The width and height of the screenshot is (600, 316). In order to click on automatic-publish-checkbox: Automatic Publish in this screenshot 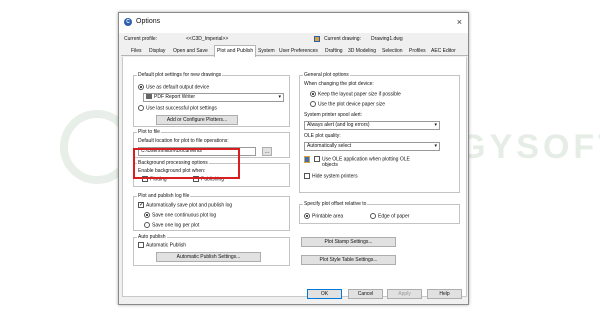, I will do `click(162, 245)`.